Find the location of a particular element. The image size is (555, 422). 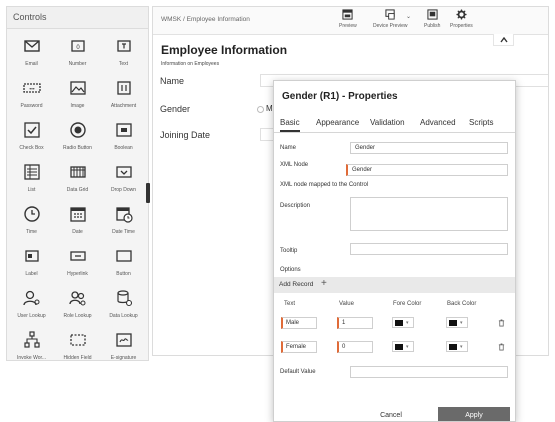

tooltip-input is located at coordinates (429, 249).